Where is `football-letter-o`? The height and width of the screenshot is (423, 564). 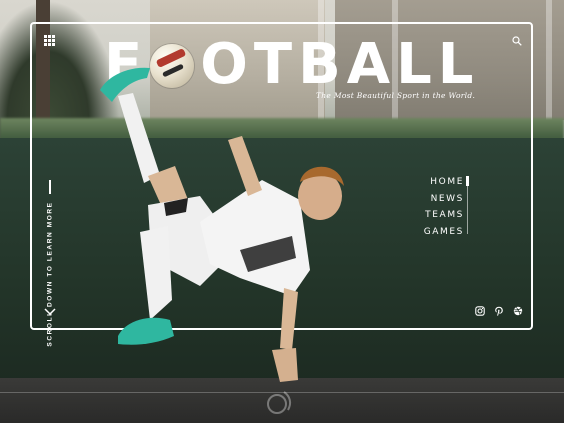 football-letter-o is located at coordinates (174, 64).